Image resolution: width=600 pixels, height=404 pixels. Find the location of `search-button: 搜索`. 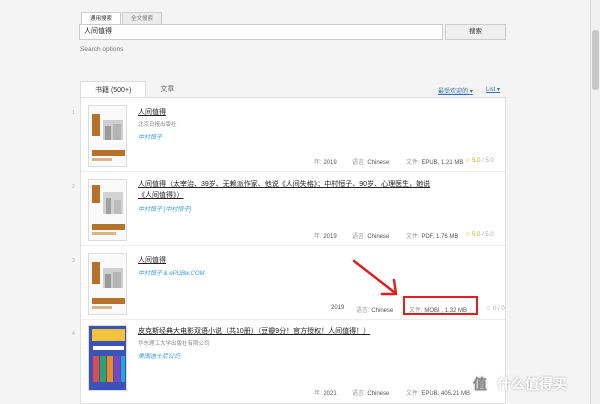

search-button: 搜索 is located at coordinates (475, 32).